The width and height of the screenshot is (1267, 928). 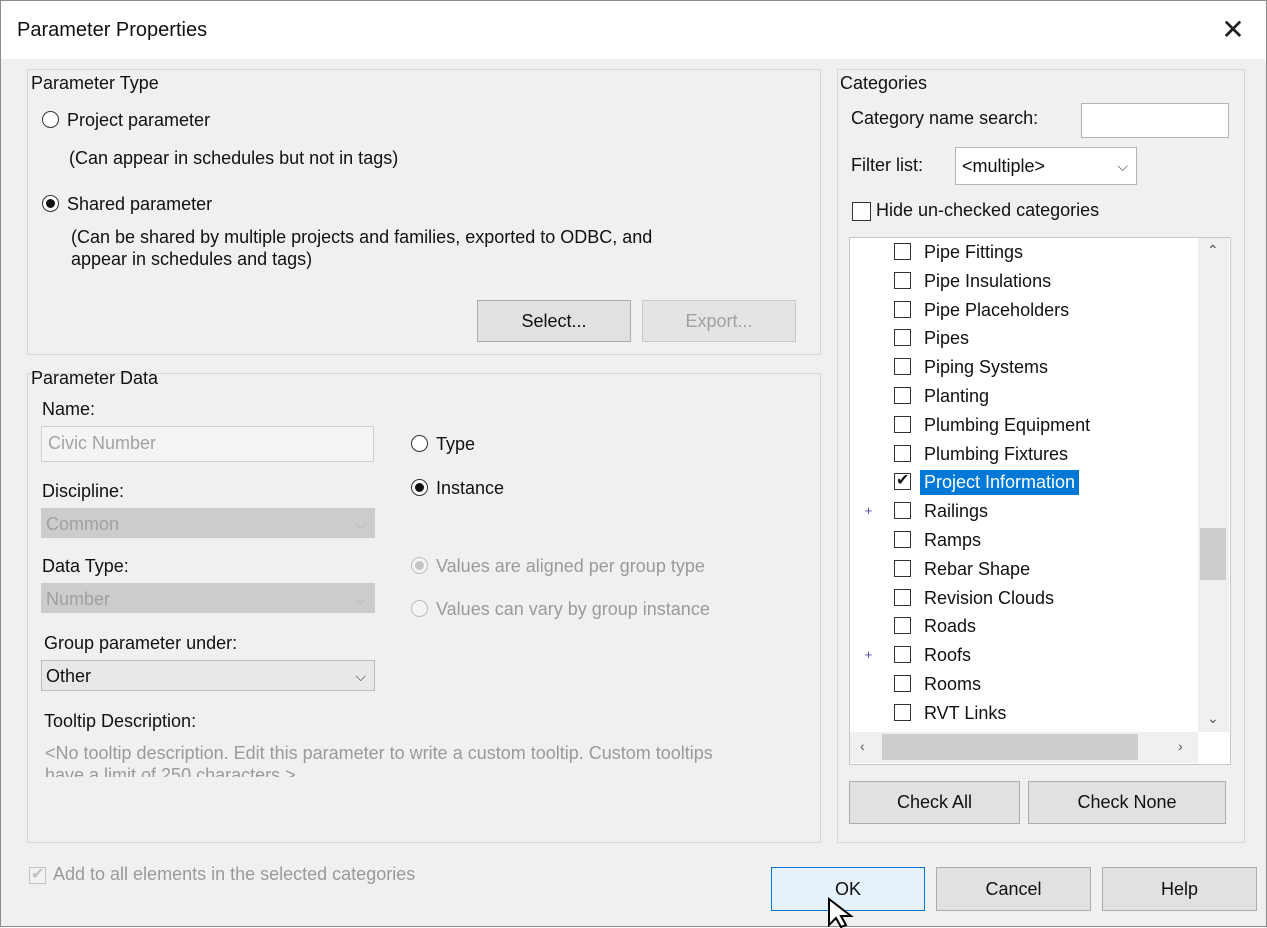 I want to click on hide-unchecked-label: Hide un-checked categories, so click(x=987, y=210).